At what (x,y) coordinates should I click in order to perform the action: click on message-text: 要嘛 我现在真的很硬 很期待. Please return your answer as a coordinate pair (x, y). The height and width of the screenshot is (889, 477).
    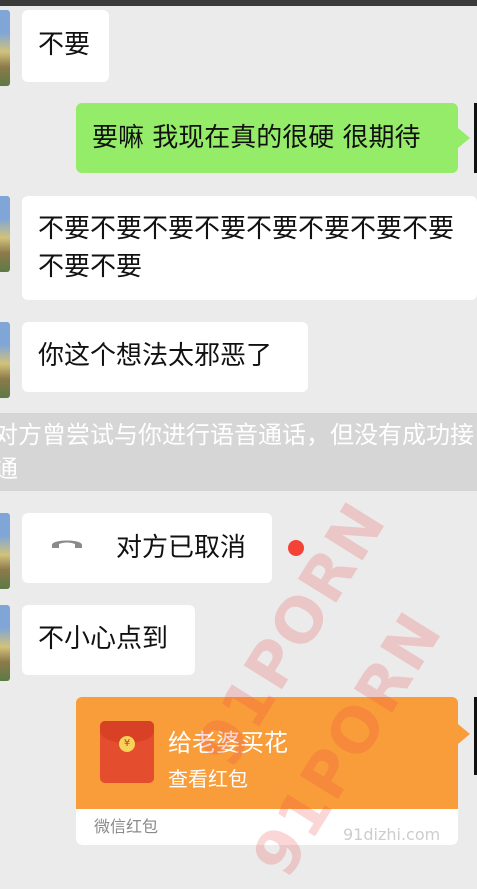
    Looking at the image, I should click on (256, 138).